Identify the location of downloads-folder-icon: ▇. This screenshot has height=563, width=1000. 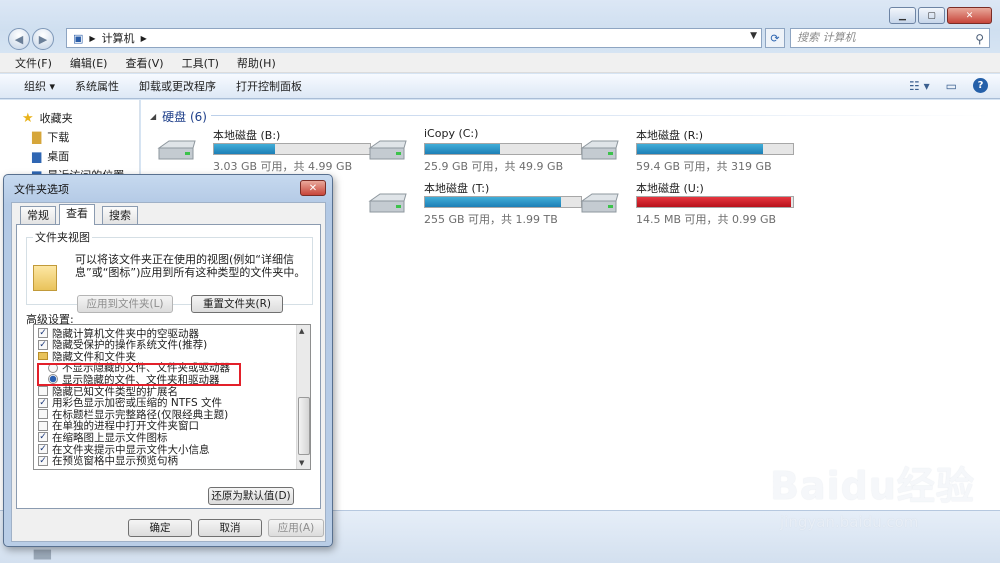
(37, 137).